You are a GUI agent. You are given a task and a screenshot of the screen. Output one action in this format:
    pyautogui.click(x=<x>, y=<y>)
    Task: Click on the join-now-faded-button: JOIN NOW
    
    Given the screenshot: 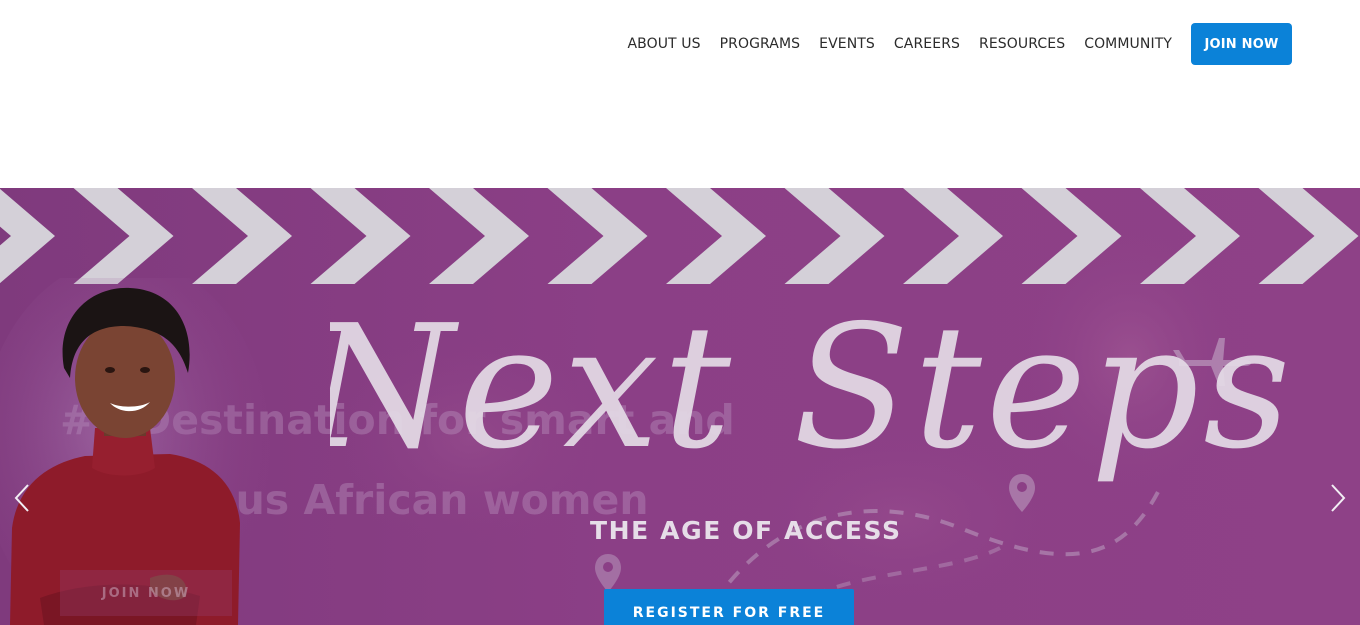 What is the action you would take?
    pyautogui.click(x=146, y=593)
    